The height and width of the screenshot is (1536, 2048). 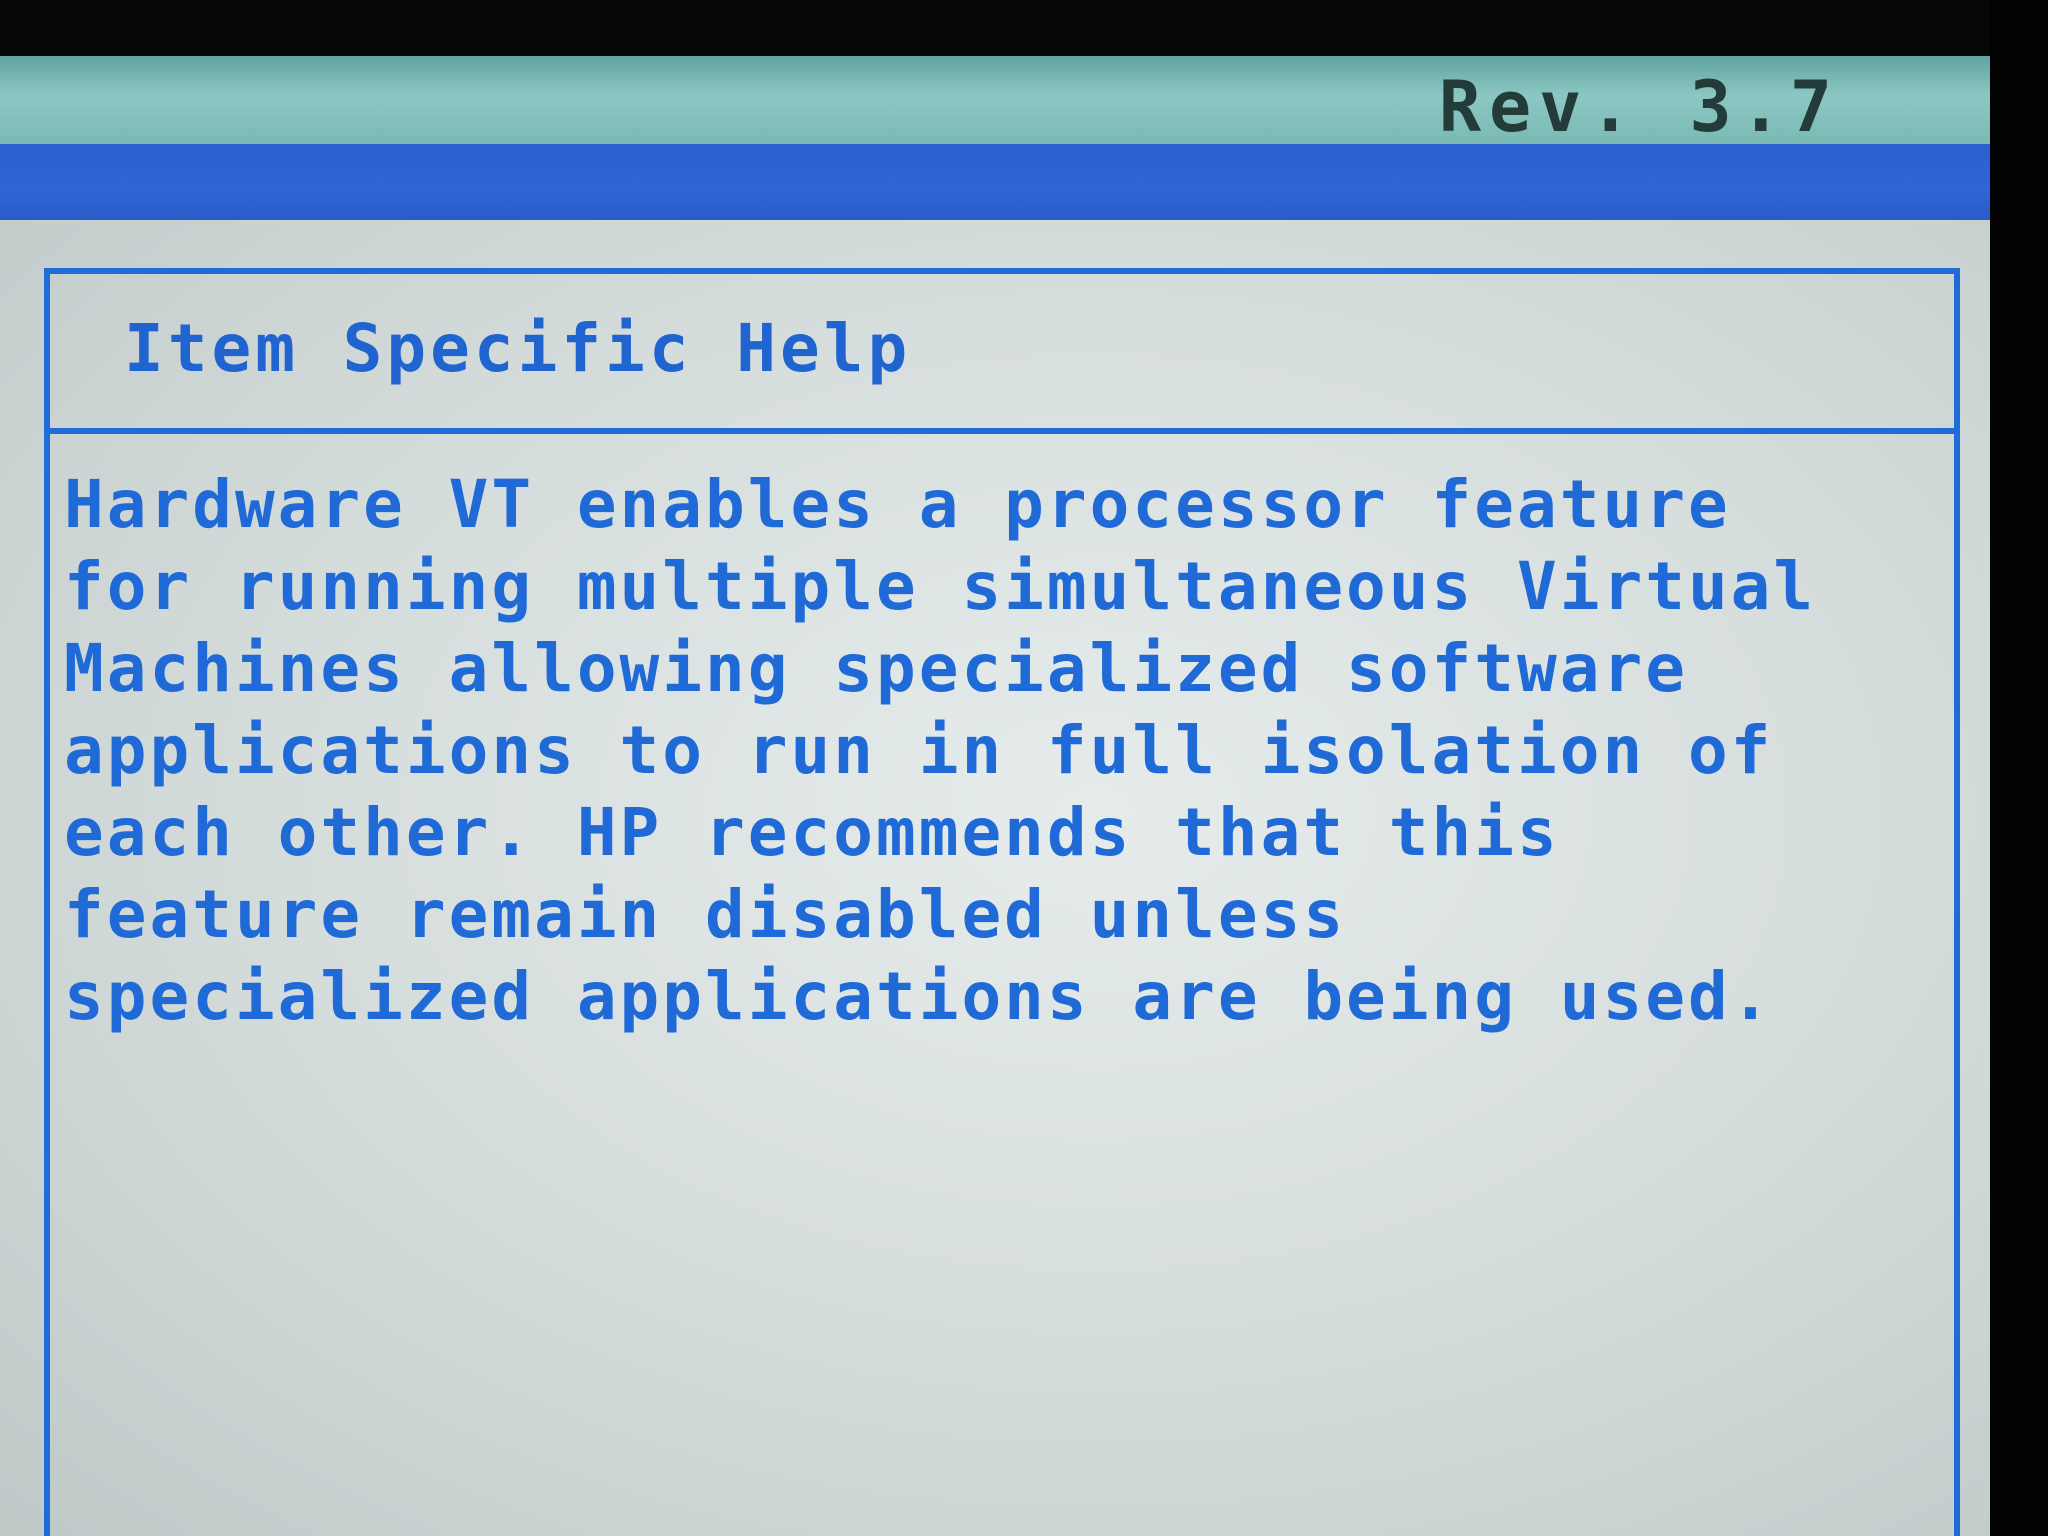 I want to click on help-text-line: Hardware VT enables a processor feature, so click(x=897, y=504).